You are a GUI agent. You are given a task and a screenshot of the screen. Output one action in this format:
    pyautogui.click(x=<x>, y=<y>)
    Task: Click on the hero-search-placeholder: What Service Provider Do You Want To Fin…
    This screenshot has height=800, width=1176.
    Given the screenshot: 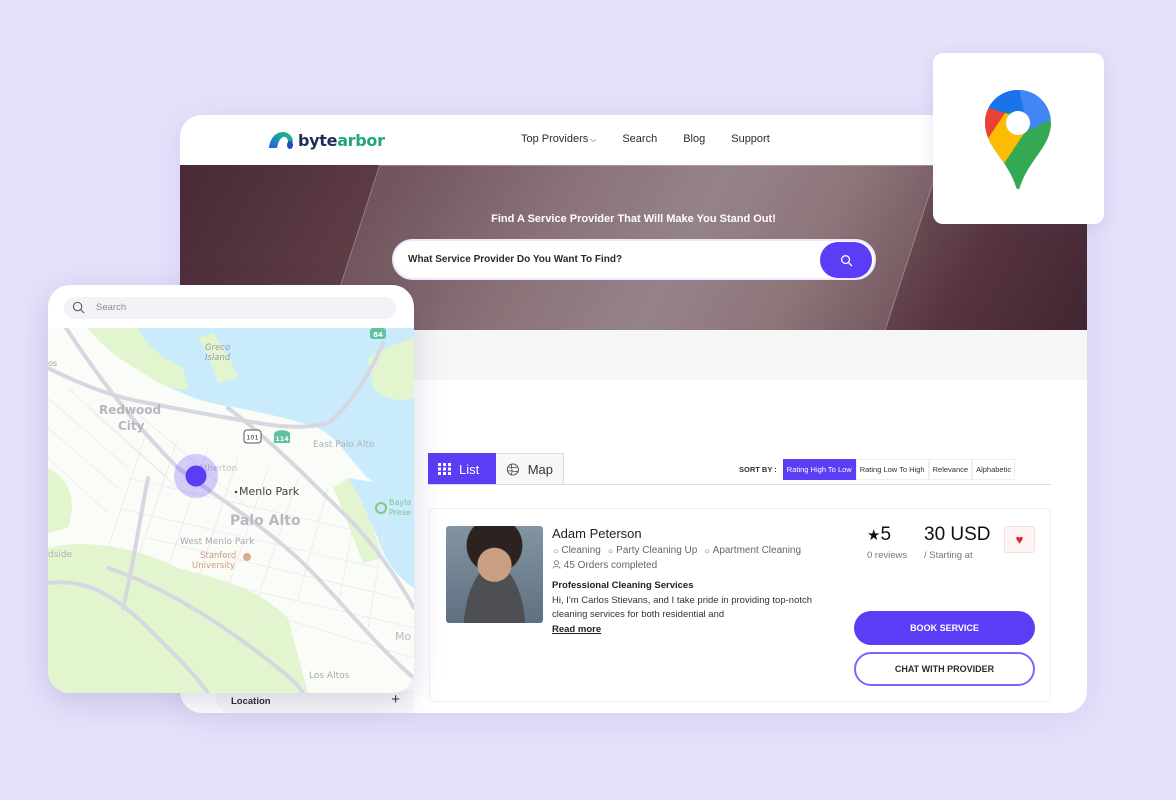 What is the action you would take?
    pyautogui.click(x=515, y=259)
    